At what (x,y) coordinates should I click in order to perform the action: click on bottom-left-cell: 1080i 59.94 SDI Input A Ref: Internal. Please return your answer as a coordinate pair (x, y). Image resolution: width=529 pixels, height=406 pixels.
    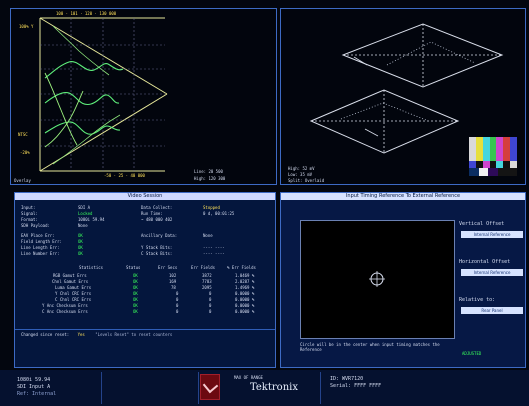
    Looking at the image, I should click on (57, 389).